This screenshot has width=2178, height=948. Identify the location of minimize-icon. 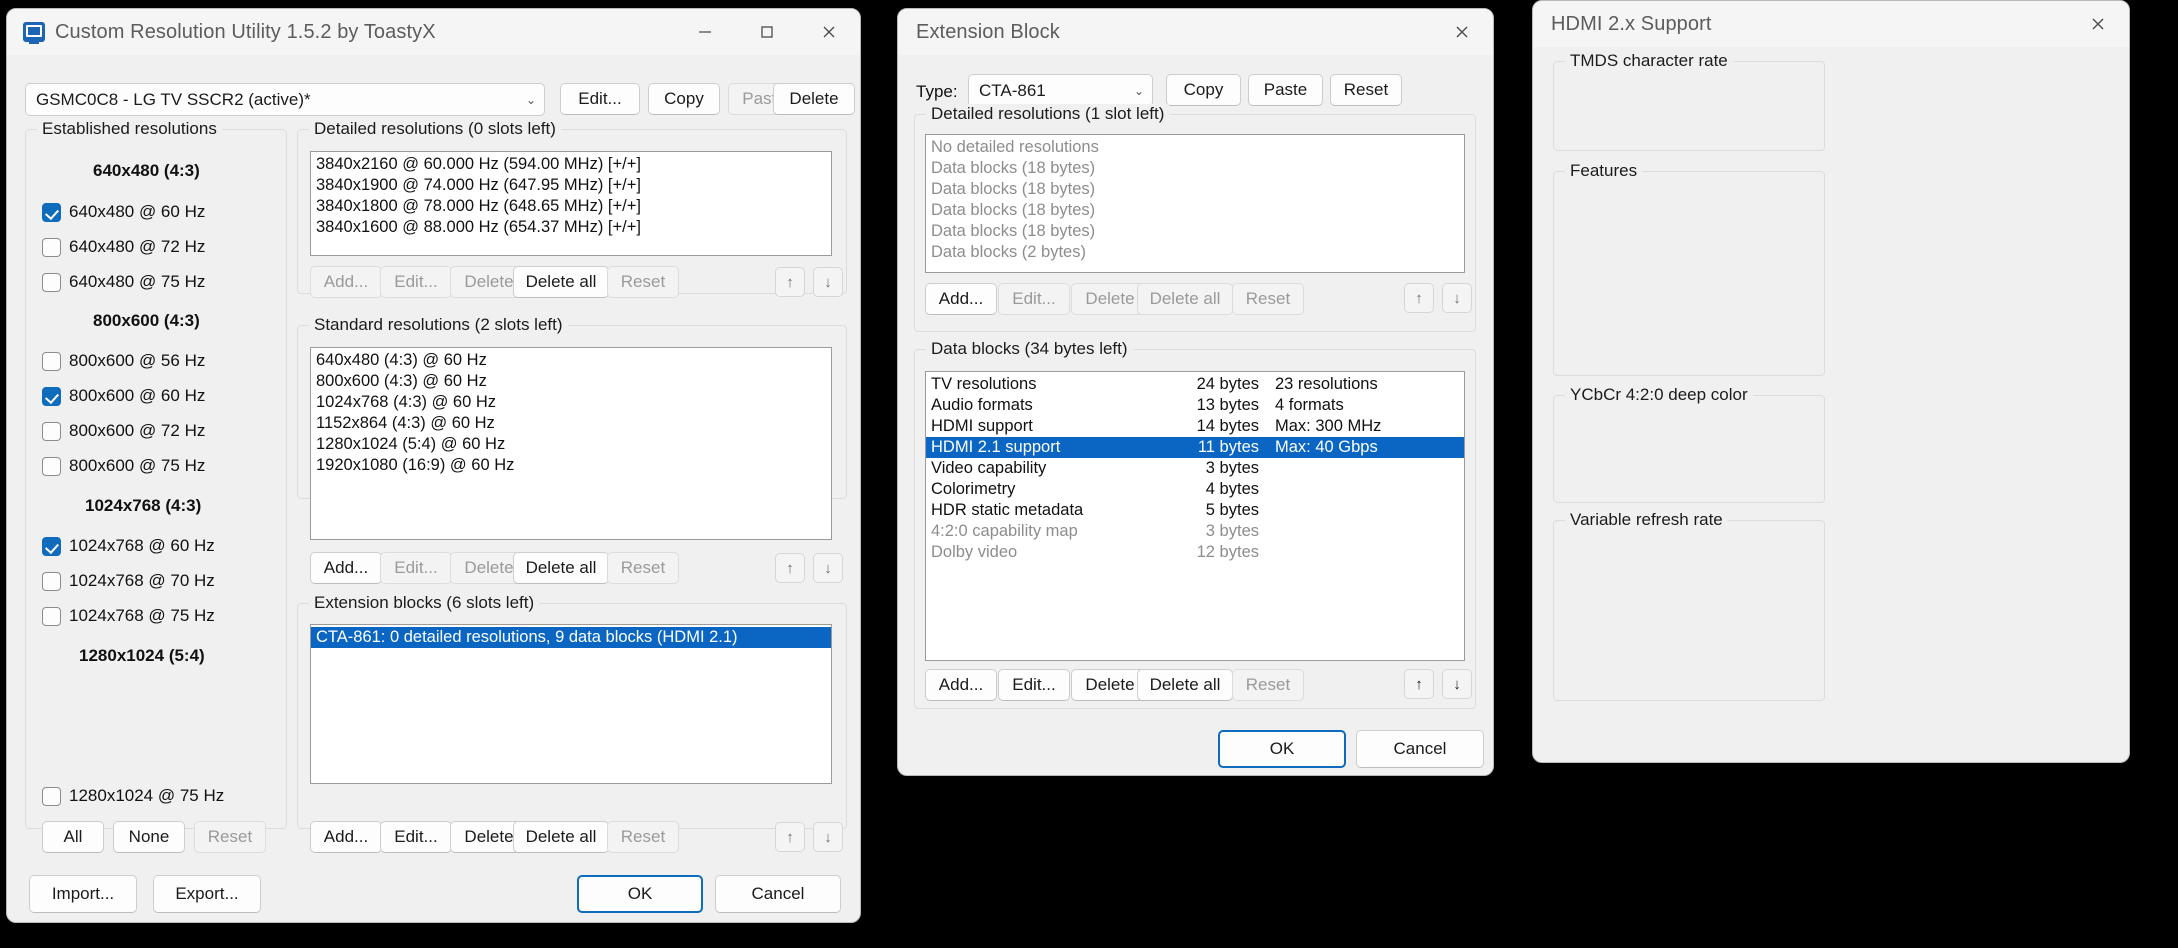
(705, 32).